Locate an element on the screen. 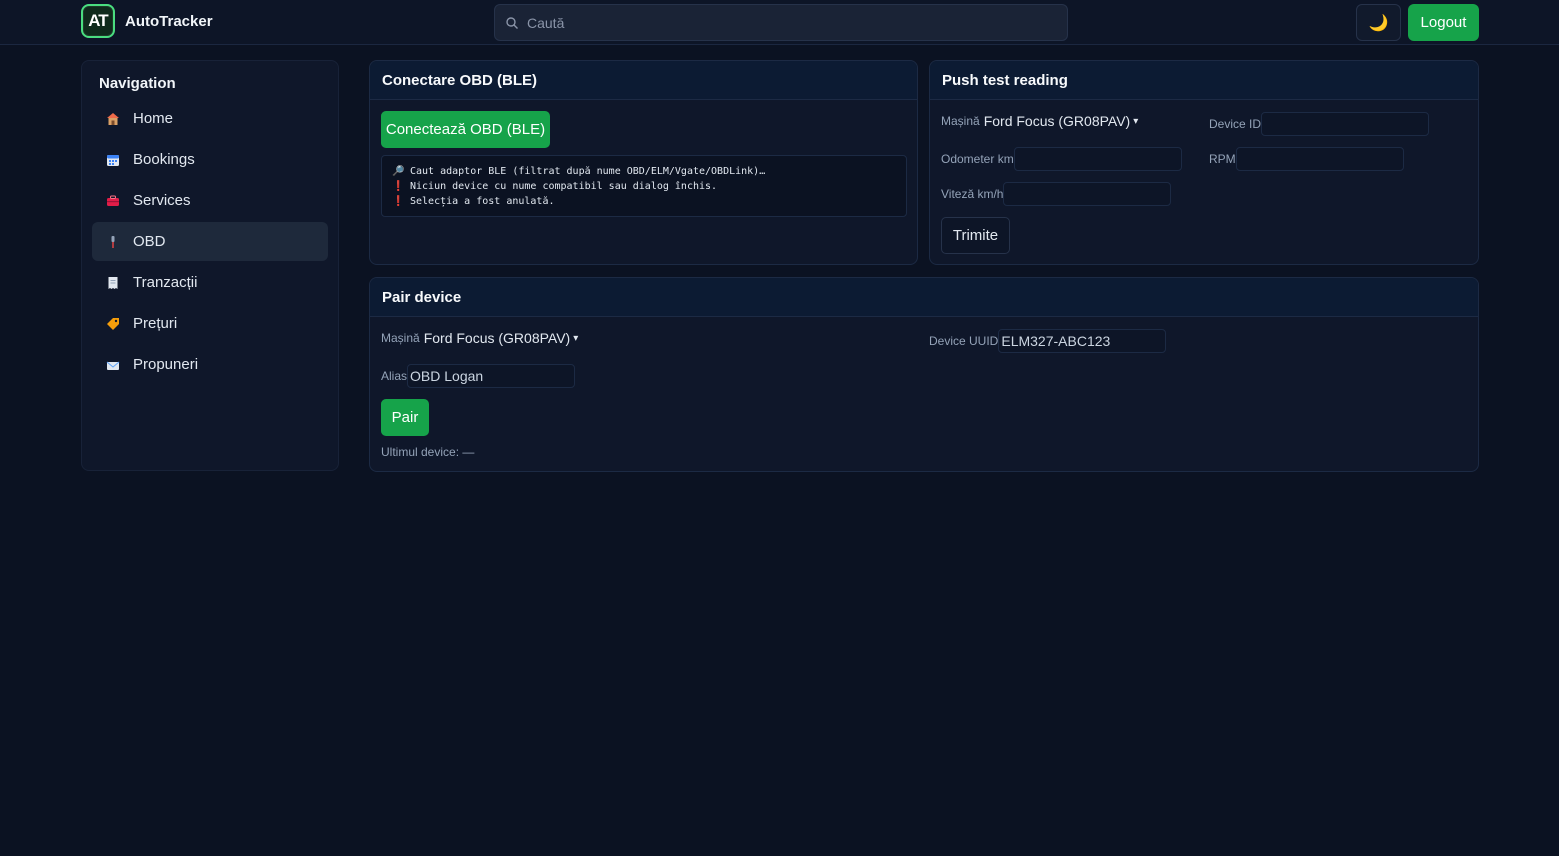 Image resolution: width=1559 pixels, height=856 pixels. odometer-input is located at coordinates (1097, 159).